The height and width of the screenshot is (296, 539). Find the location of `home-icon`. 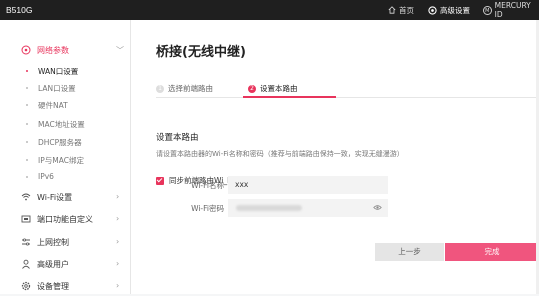

home-icon is located at coordinates (392, 10).